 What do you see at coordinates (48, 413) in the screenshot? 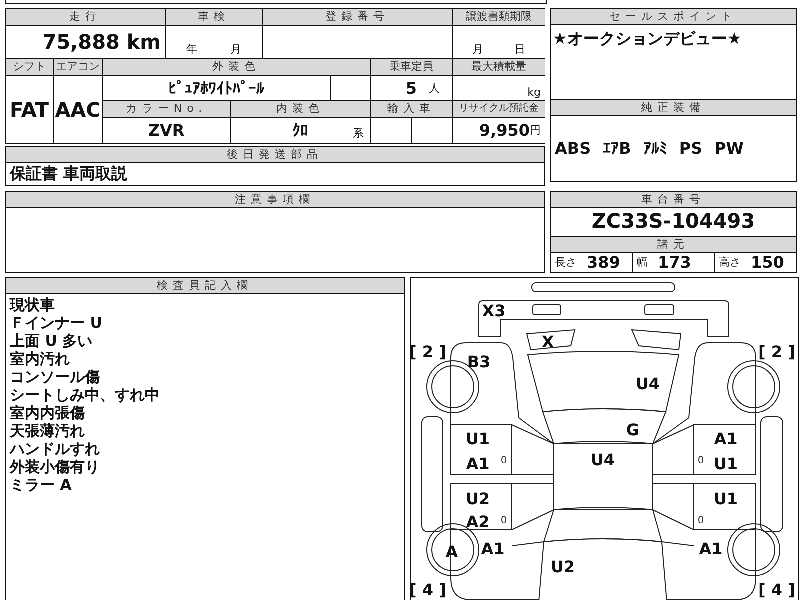
I see `inspector-note: 室内内張傷` at bounding box center [48, 413].